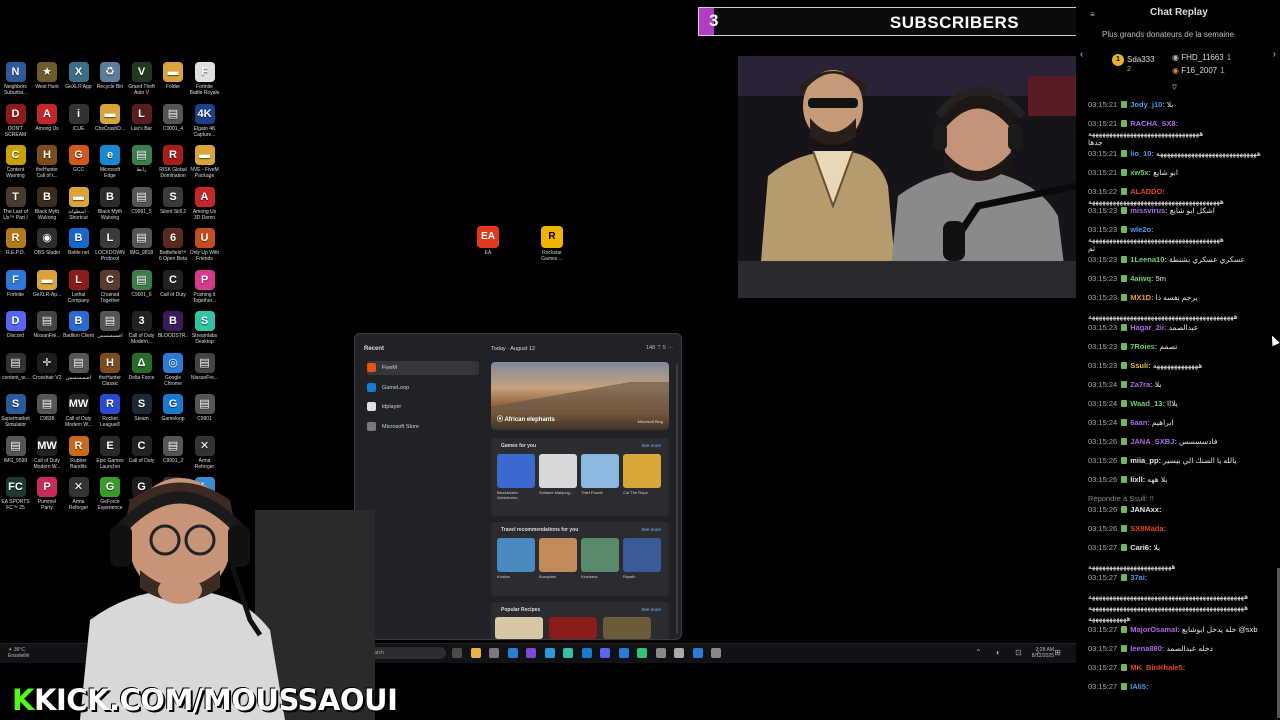 The height and width of the screenshot is (720, 1280). Describe the element at coordinates (1148, 648) in the screenshot. I see `chat-username: leena880:` at that location.